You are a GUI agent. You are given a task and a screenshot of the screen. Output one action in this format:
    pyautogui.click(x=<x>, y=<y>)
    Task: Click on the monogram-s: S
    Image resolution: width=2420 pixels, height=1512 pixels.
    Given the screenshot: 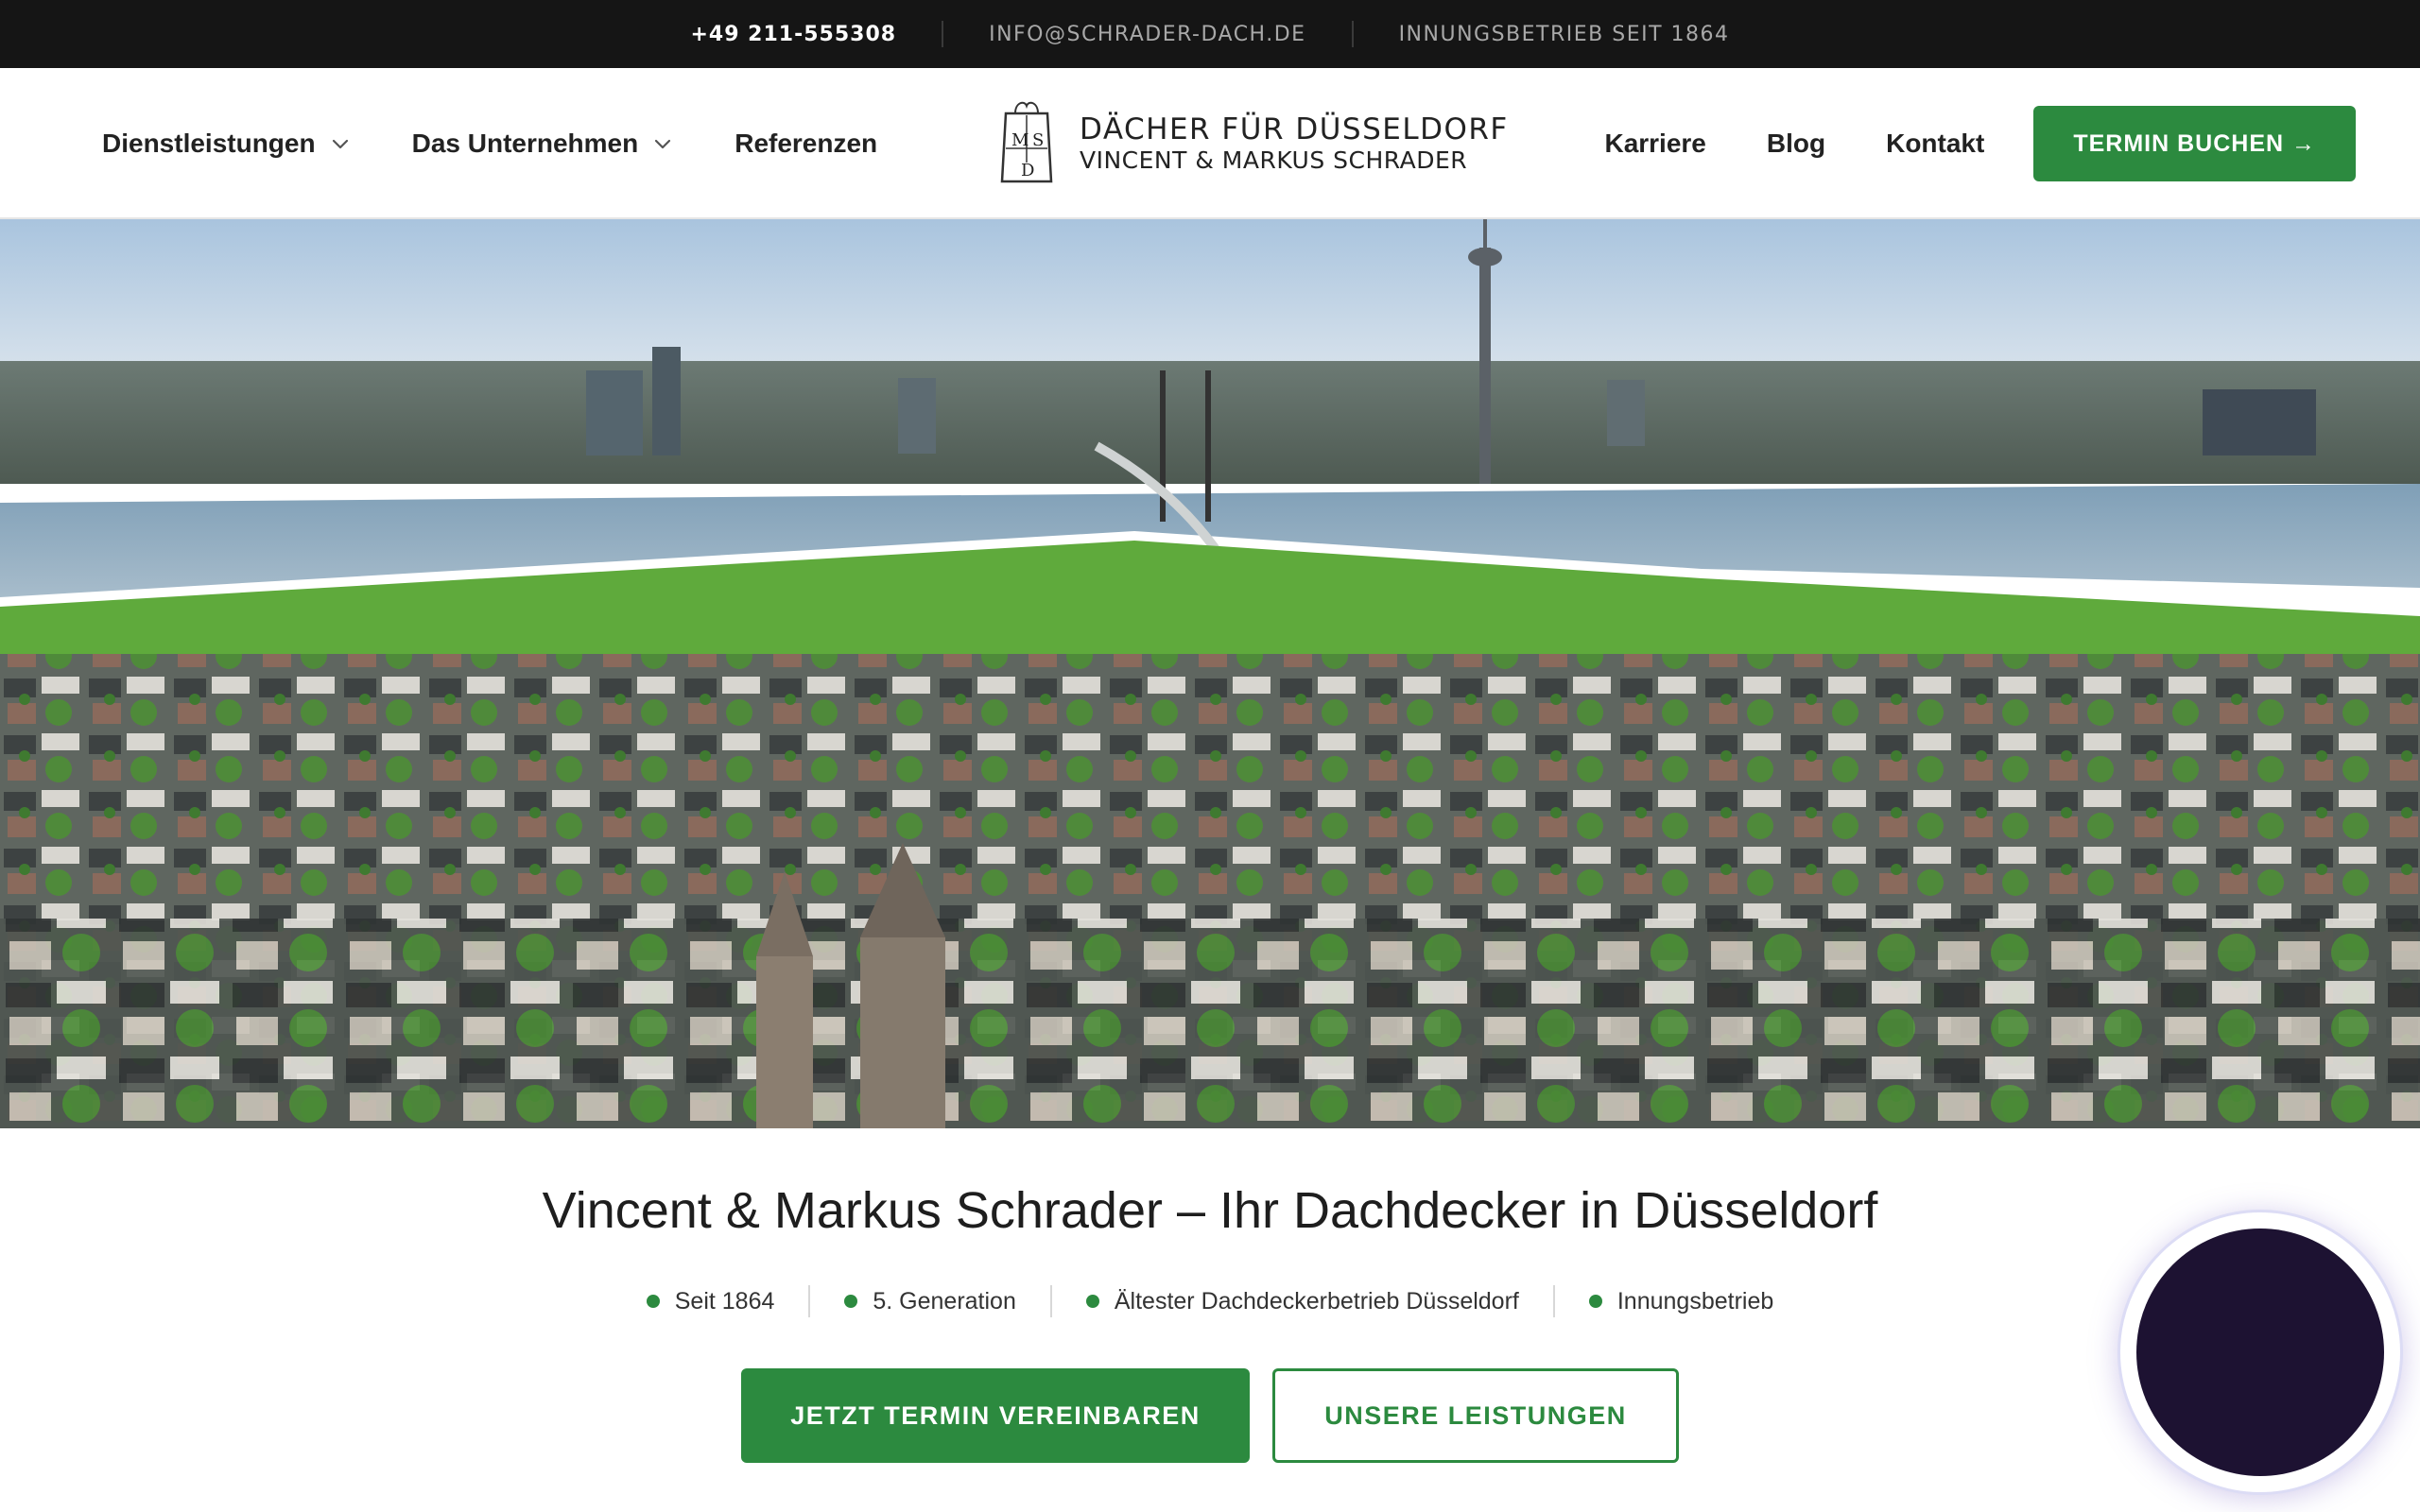 What is the action you would take?
    pyautogui.click(x=1038, y=140)
    